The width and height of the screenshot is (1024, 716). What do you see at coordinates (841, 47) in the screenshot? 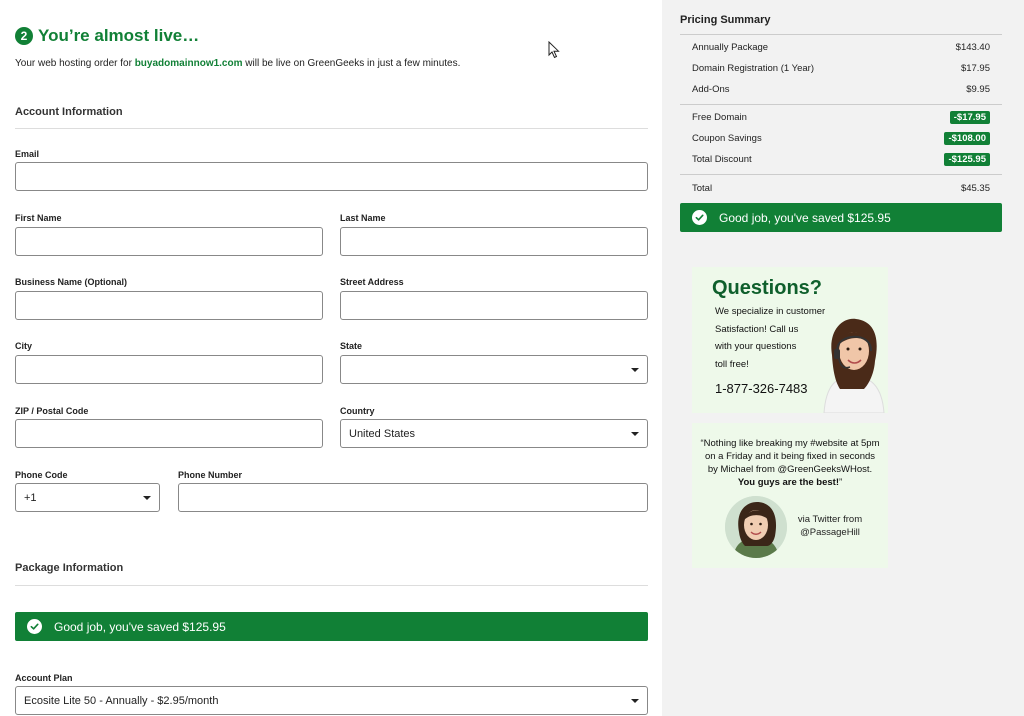
I see `pricing-row: Annually Package $143.40` at bounding box center [841, 47].